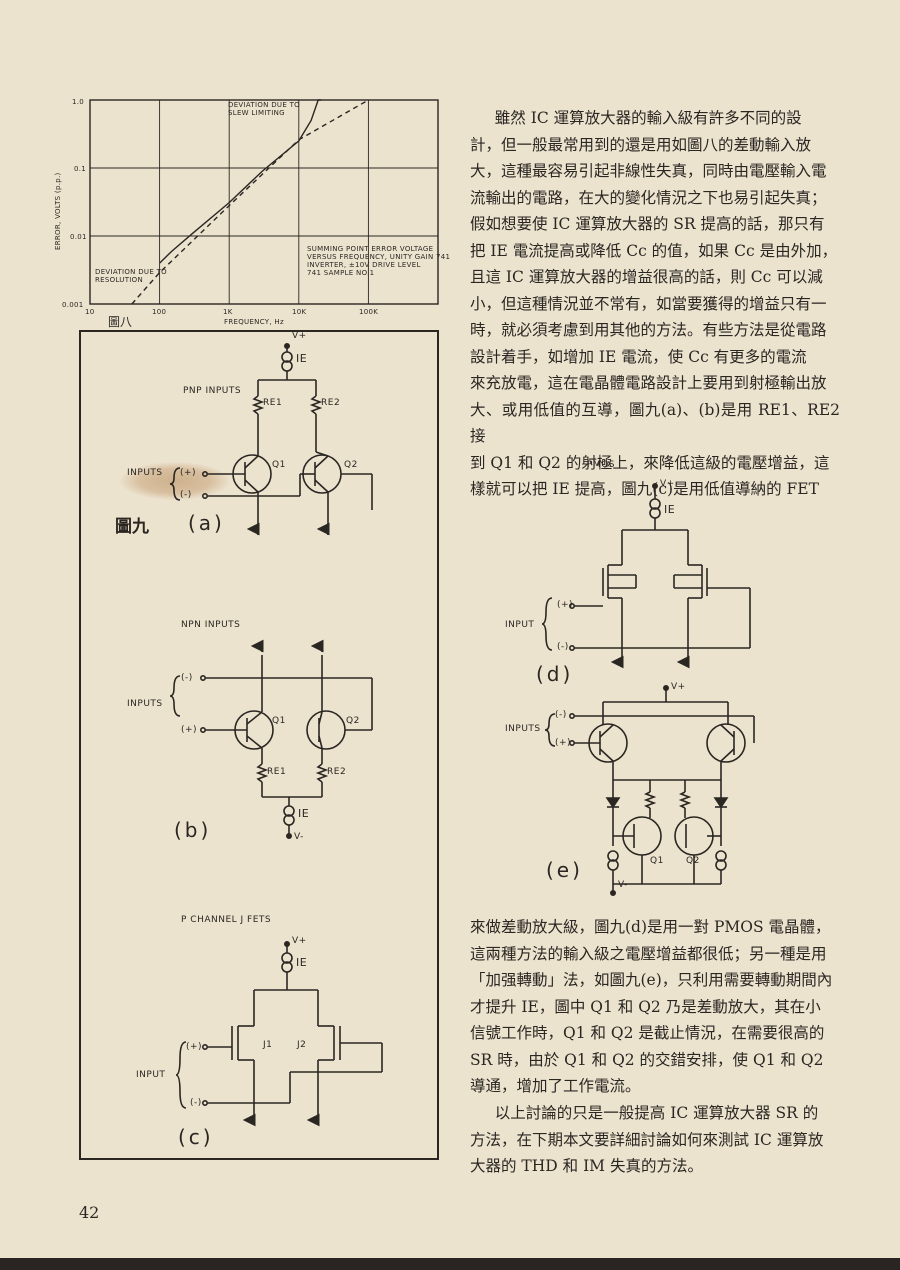 The width and height of the screenshot is (900, 1270). Describe the element at coordinates (196, 1137) in the screenshot. I see `caption-c: (c)` at that location.